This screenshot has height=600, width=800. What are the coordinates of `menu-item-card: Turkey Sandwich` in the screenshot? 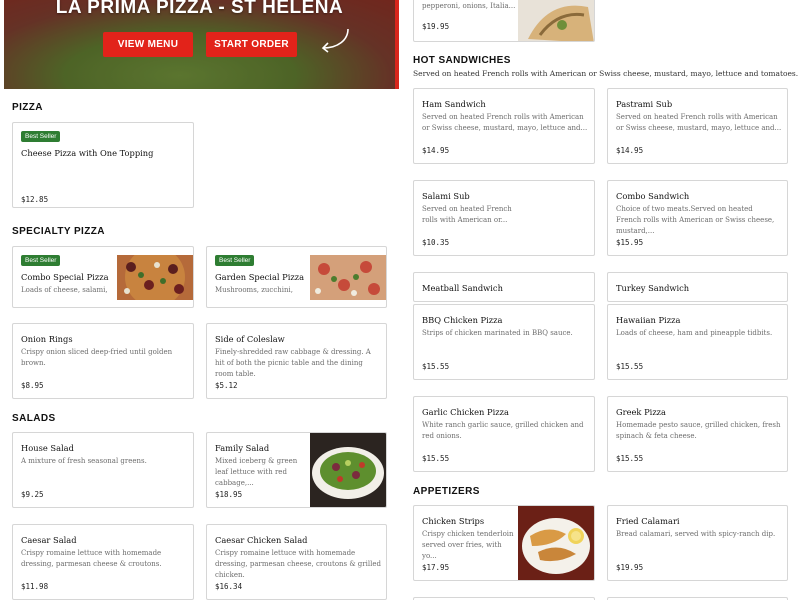 It's located at (697, 287).